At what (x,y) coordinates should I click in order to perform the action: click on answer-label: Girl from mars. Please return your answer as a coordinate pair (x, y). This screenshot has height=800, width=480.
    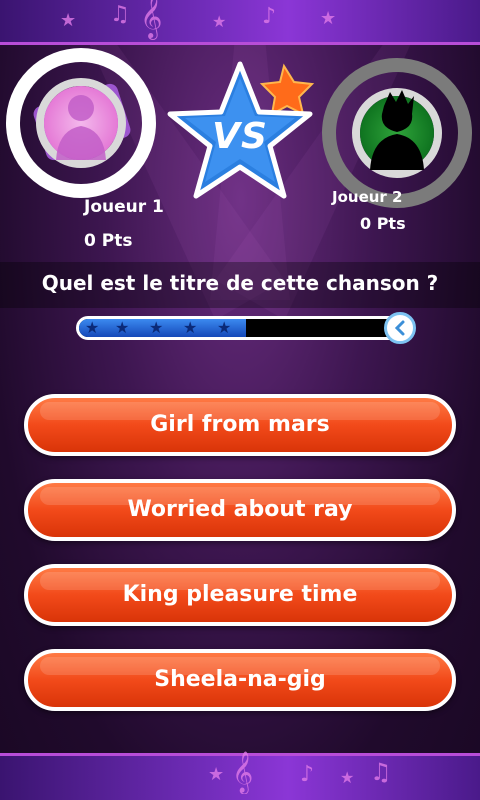
    Looking at the image, I should click on (240, 424).